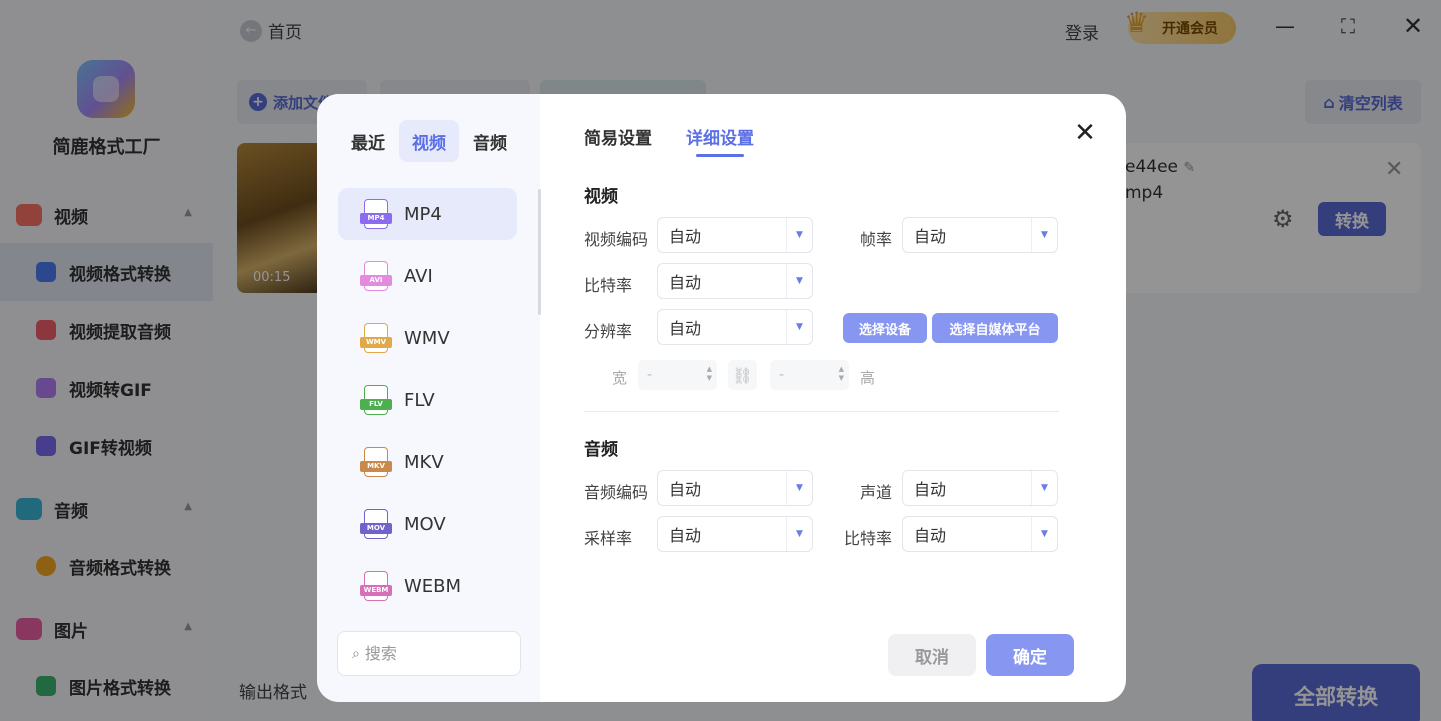 This screenshot has height=721, width=1441. Describe the element at coordinates (616, 239) in the screenshot. I see `video-codec-label: 视频编码` at that location.